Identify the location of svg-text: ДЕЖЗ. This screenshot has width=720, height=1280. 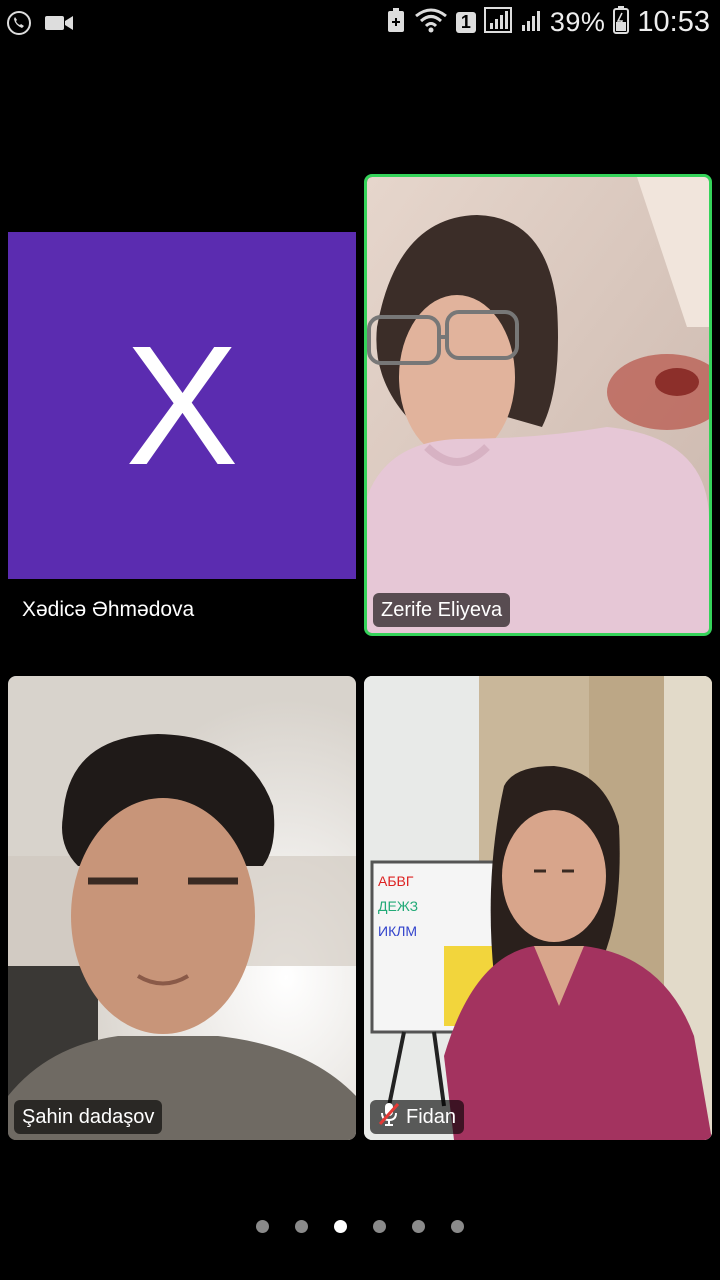
(398, 906).